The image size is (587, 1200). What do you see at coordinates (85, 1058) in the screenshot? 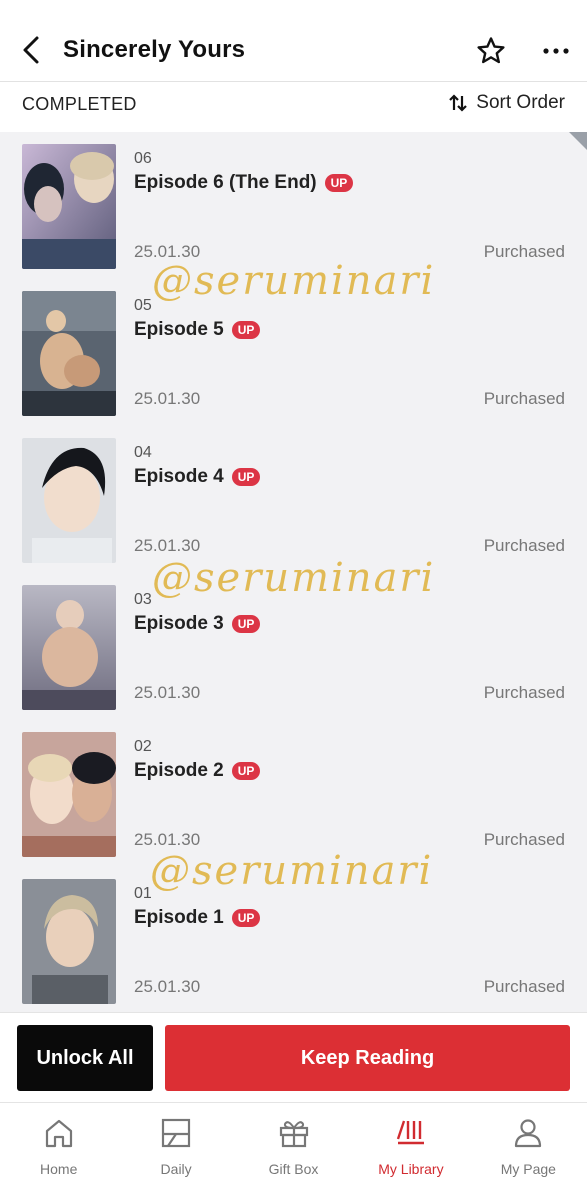
I see `unlock-all-button: Unlock All` at bounding box center [85, 1058].